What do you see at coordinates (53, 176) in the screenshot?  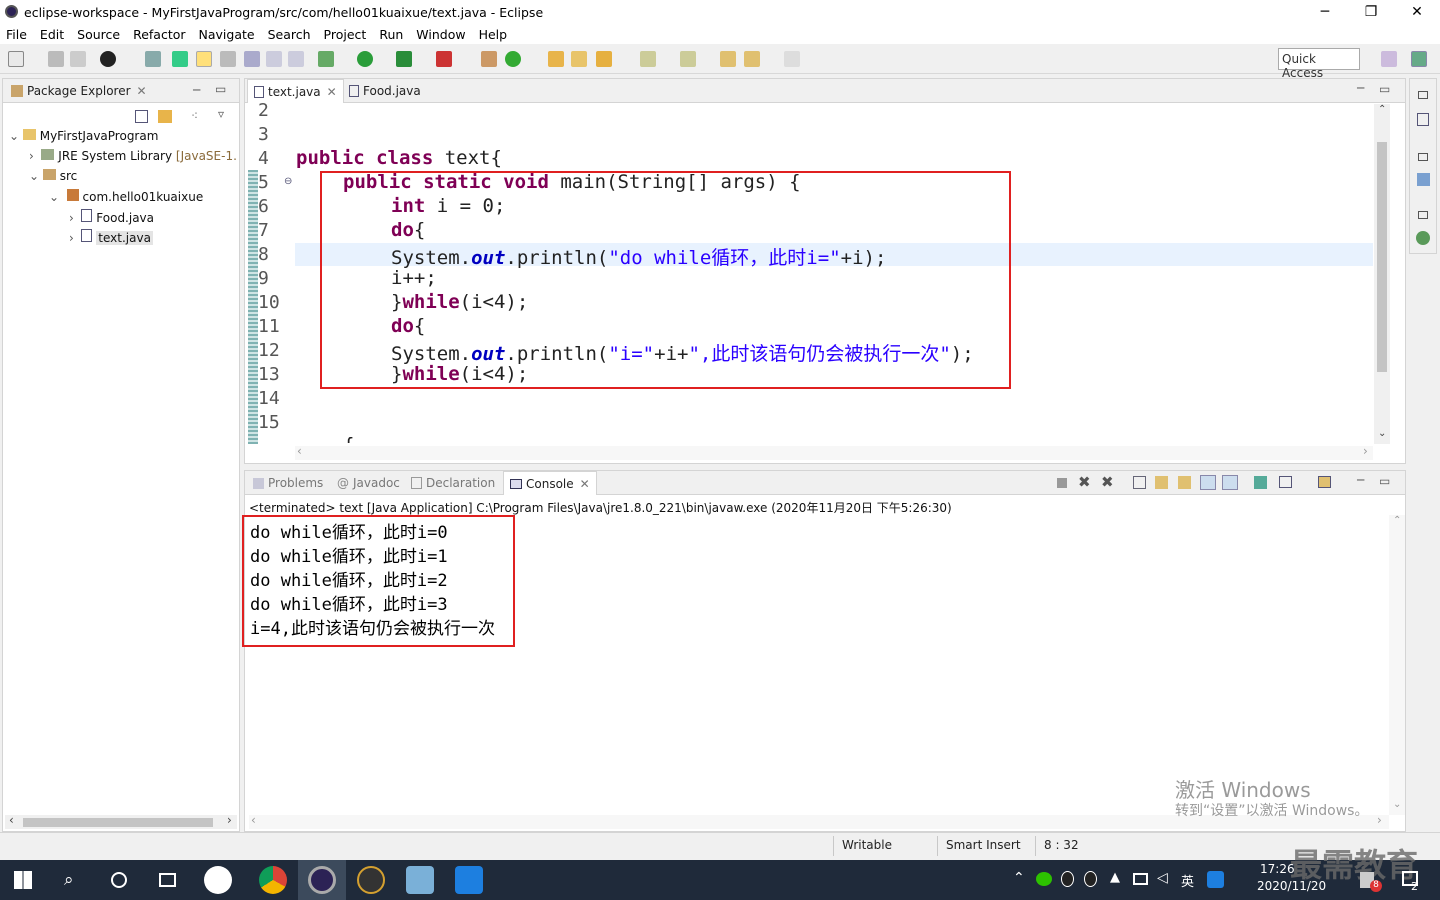 I see `tree-item-src: ⌄ src` at bounding box center [53, 176].